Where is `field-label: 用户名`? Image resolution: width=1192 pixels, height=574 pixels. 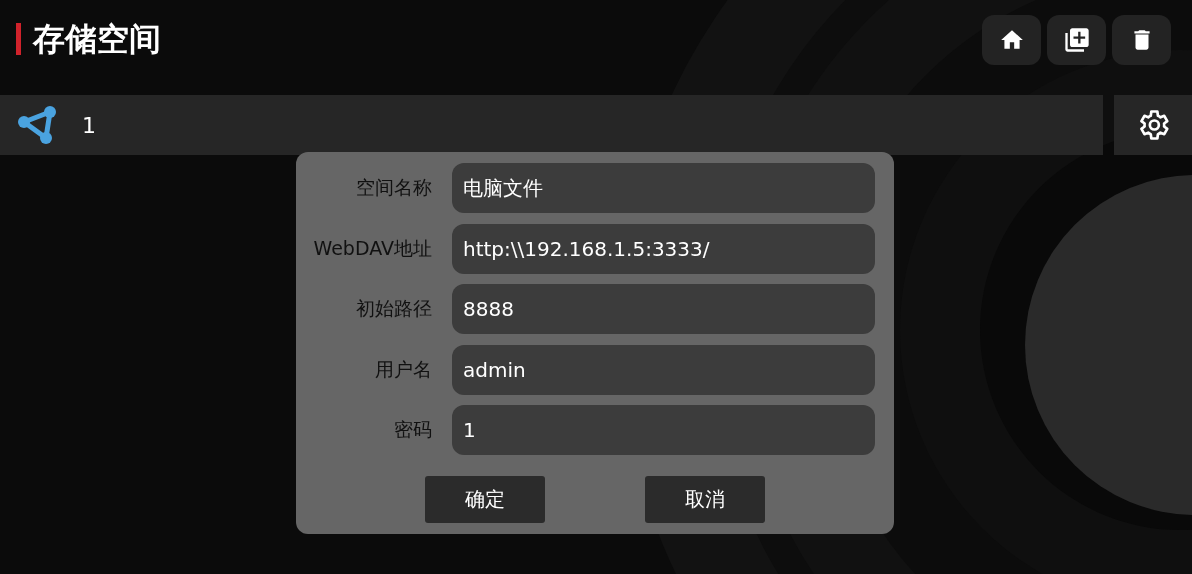
field-label: 用户名 is located at coordinates (403, 369).